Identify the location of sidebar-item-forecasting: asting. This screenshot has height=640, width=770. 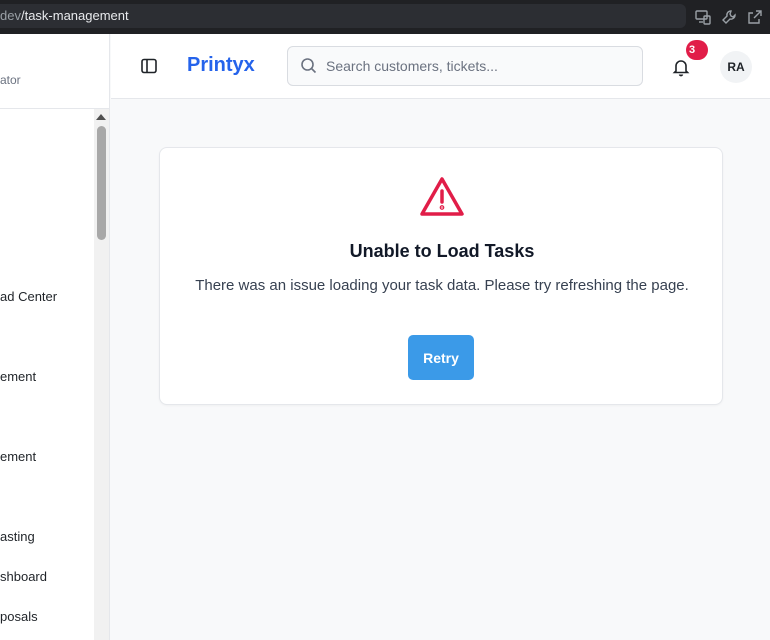
(17, 537).